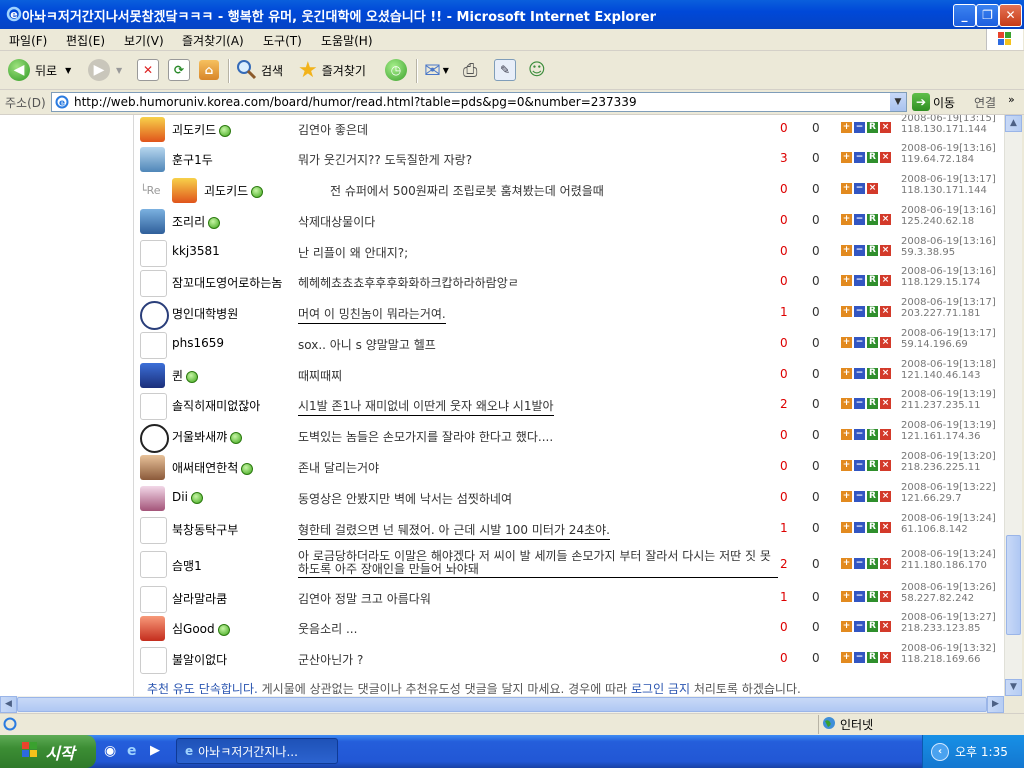 Image resolution: width=1024 pixels, height=768 pixels. Describe the element at coordinates (209, 70) in the screenshot. I see `home-button: ⌂` at that location.